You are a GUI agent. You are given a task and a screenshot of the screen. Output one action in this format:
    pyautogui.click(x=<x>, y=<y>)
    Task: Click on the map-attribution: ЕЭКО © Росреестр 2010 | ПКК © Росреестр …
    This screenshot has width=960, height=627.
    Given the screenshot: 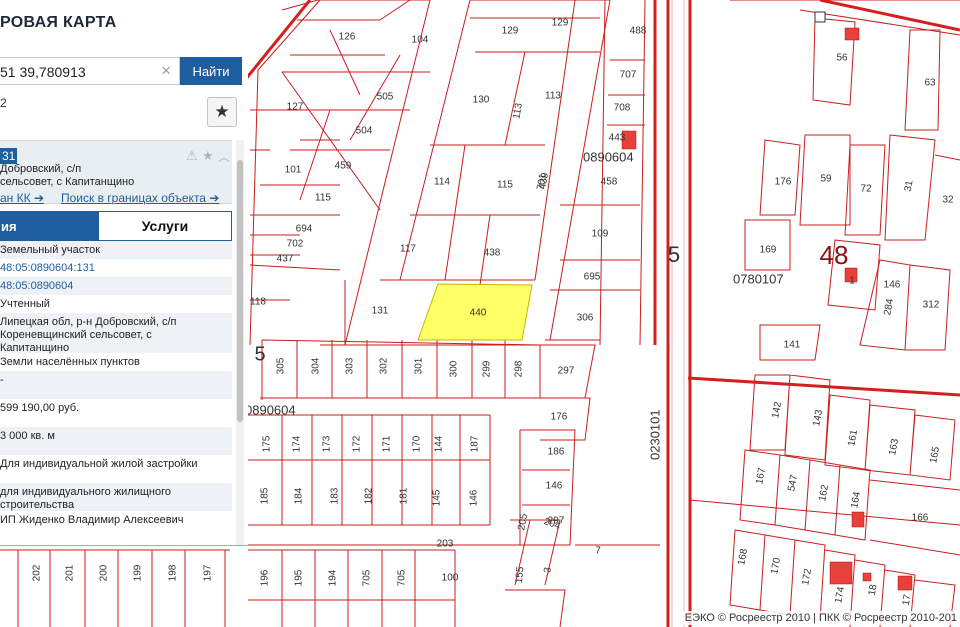 What is the action you would take?
    pyautogui.click(x=820, y=618)
    